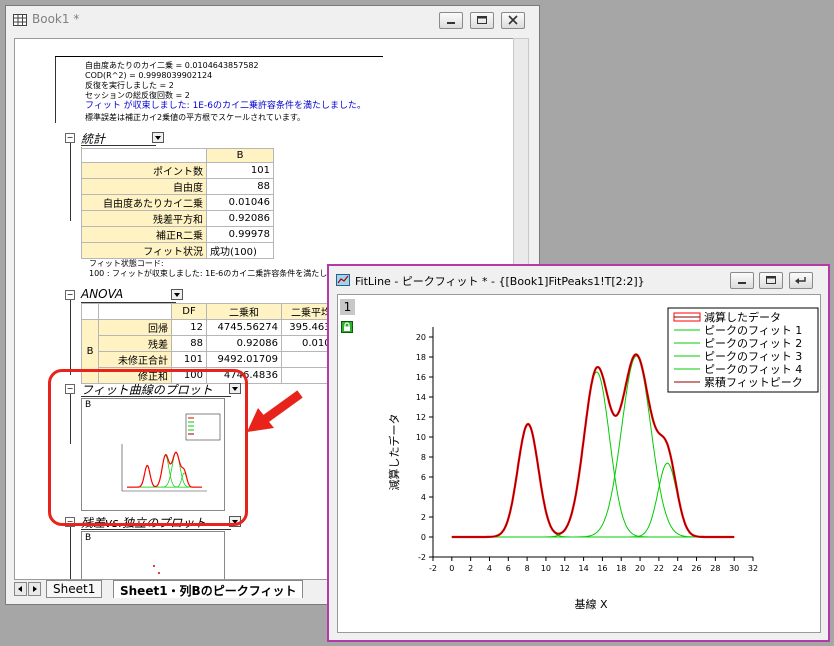 The image size is (834, 646). I want to click on legend-label: ピークのフィット 2, so click(753, 343).